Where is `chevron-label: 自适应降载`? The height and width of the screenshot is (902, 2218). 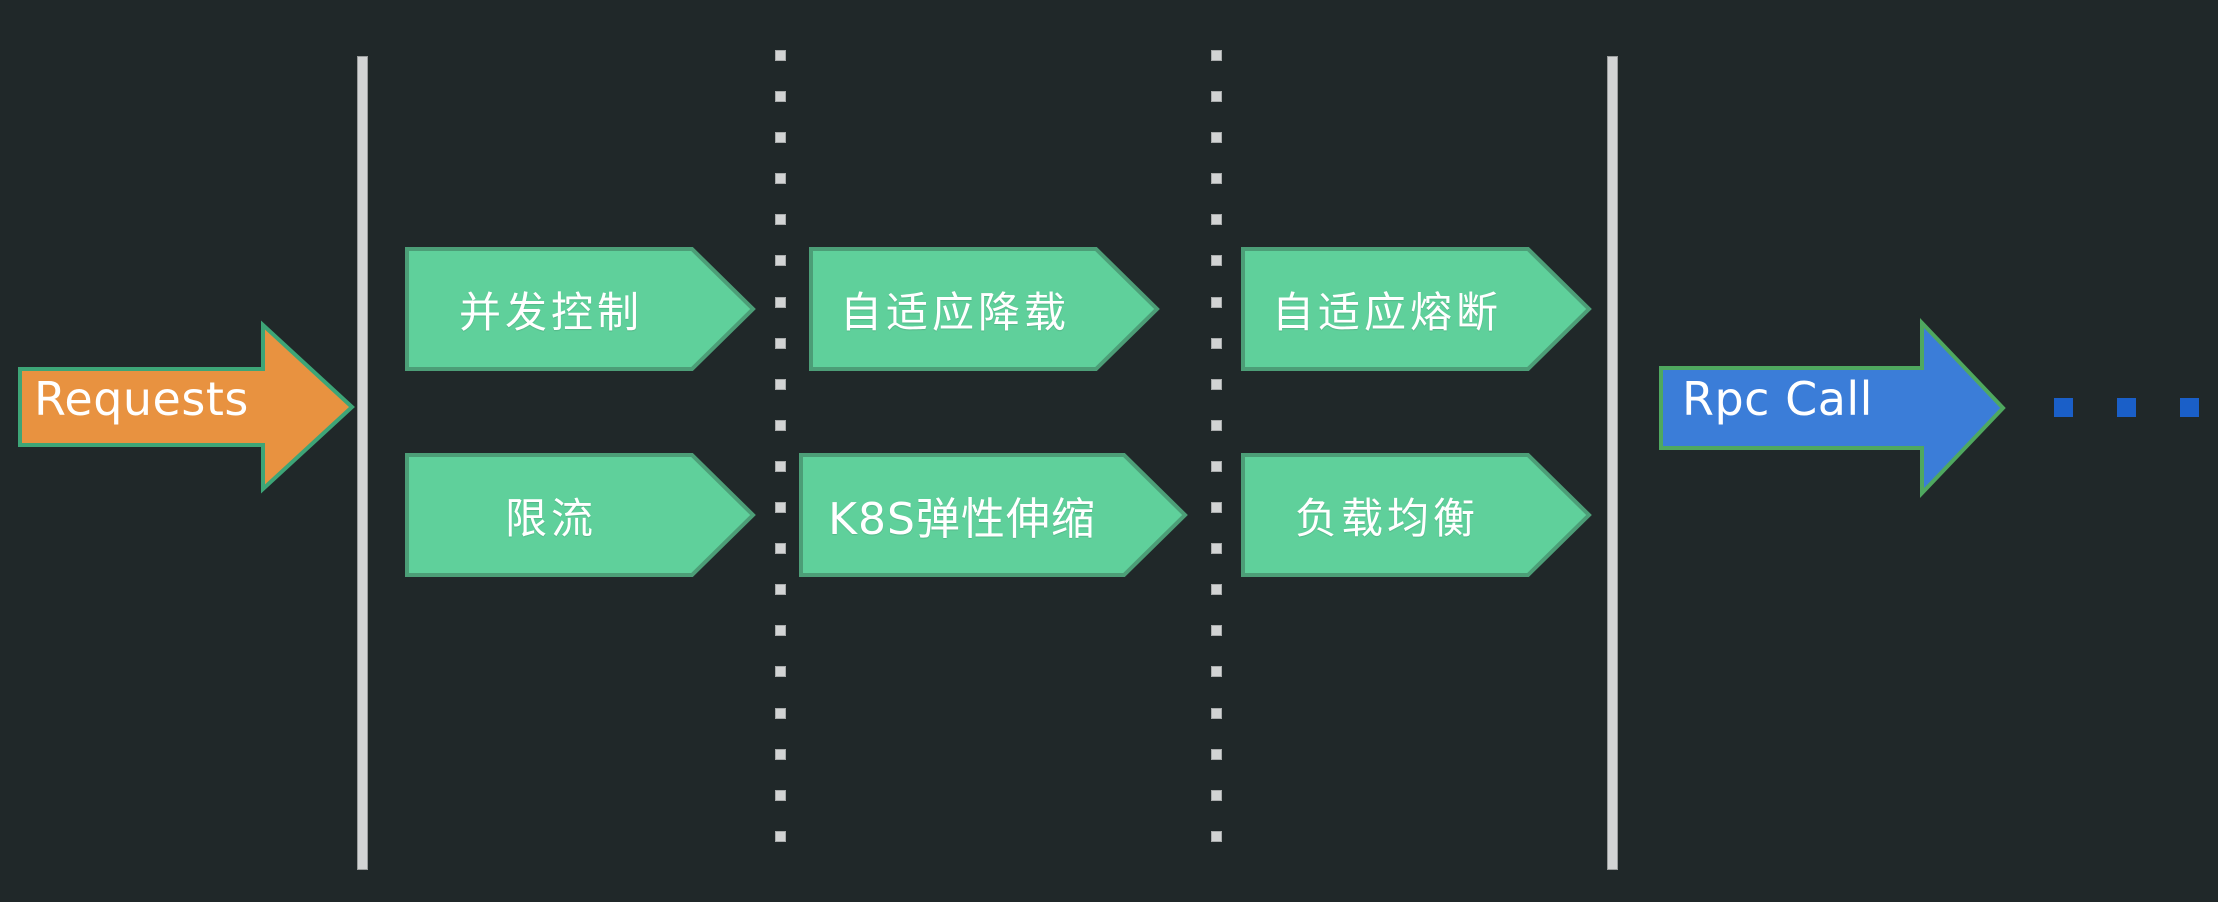
chevron-label: 自适应降载 is located at coordinates (954, 312).